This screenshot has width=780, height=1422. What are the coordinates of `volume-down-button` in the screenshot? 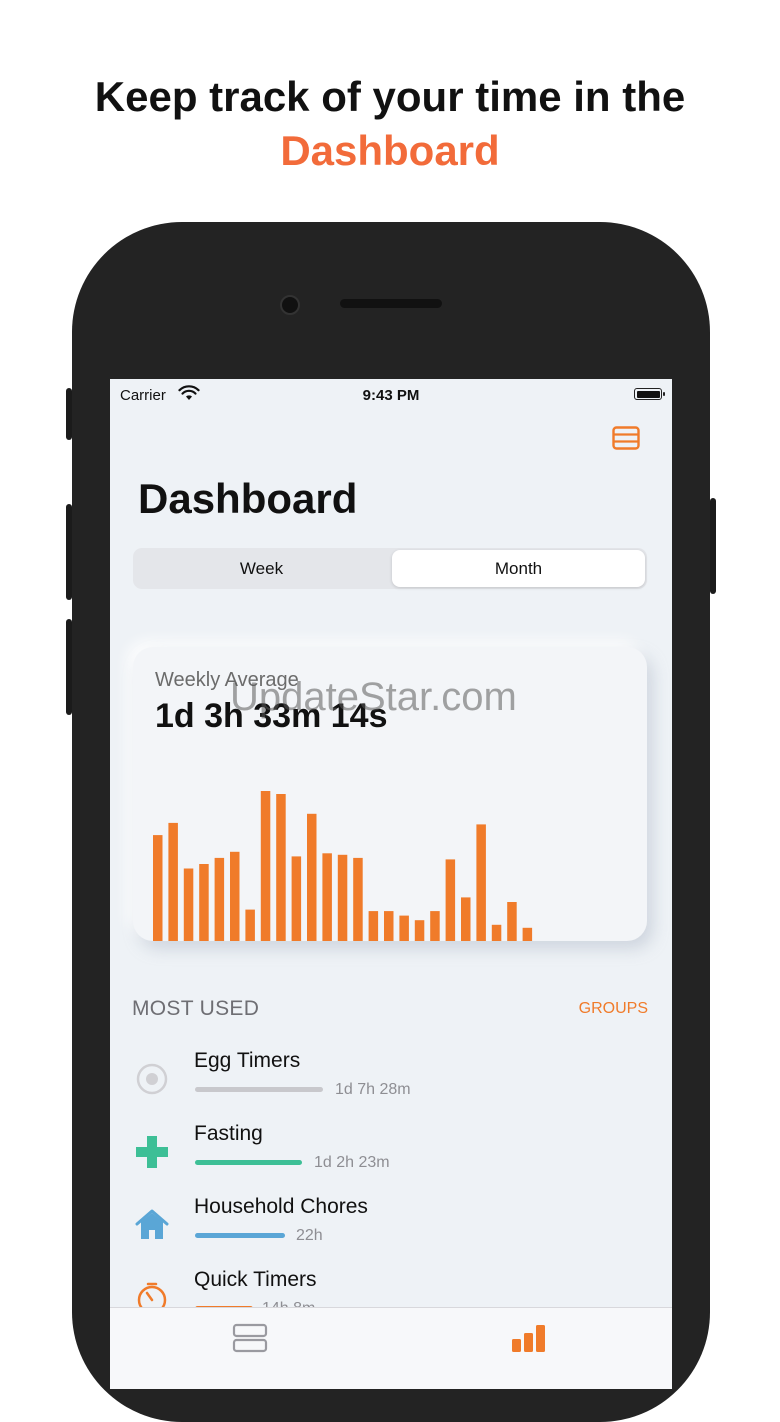 It's located at (69, 667).